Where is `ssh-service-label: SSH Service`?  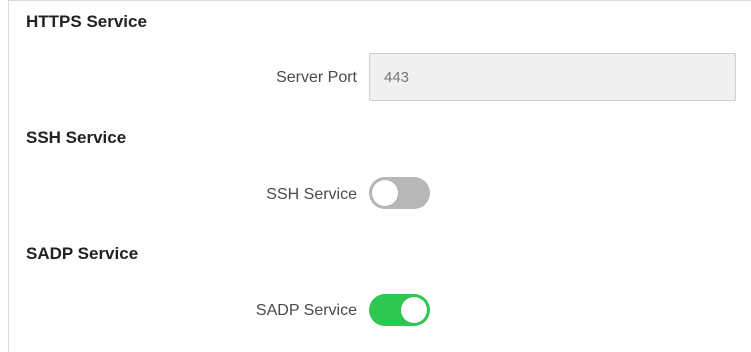
ssh-service-label: SSH Service is located at coordinates (311, 194).